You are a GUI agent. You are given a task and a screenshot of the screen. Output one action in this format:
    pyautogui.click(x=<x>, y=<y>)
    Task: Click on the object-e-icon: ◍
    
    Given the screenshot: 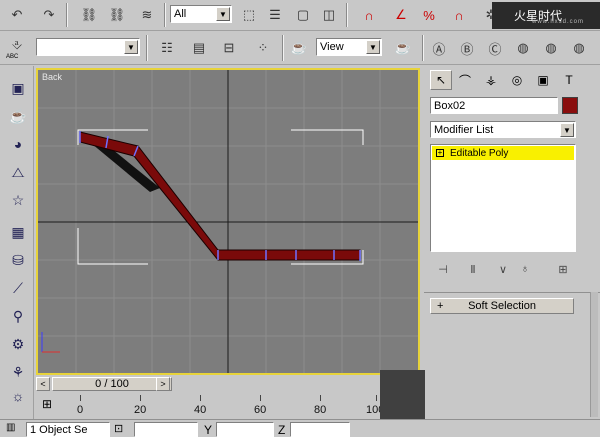 What is the action you would take?
    pyautogui.click(x=551, y=48)
    